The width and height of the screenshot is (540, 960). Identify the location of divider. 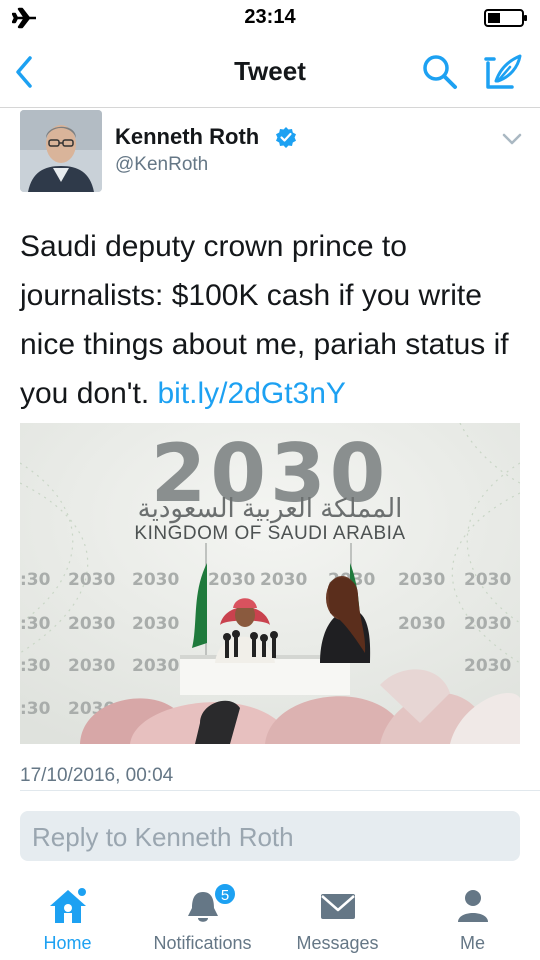
(280, 790).